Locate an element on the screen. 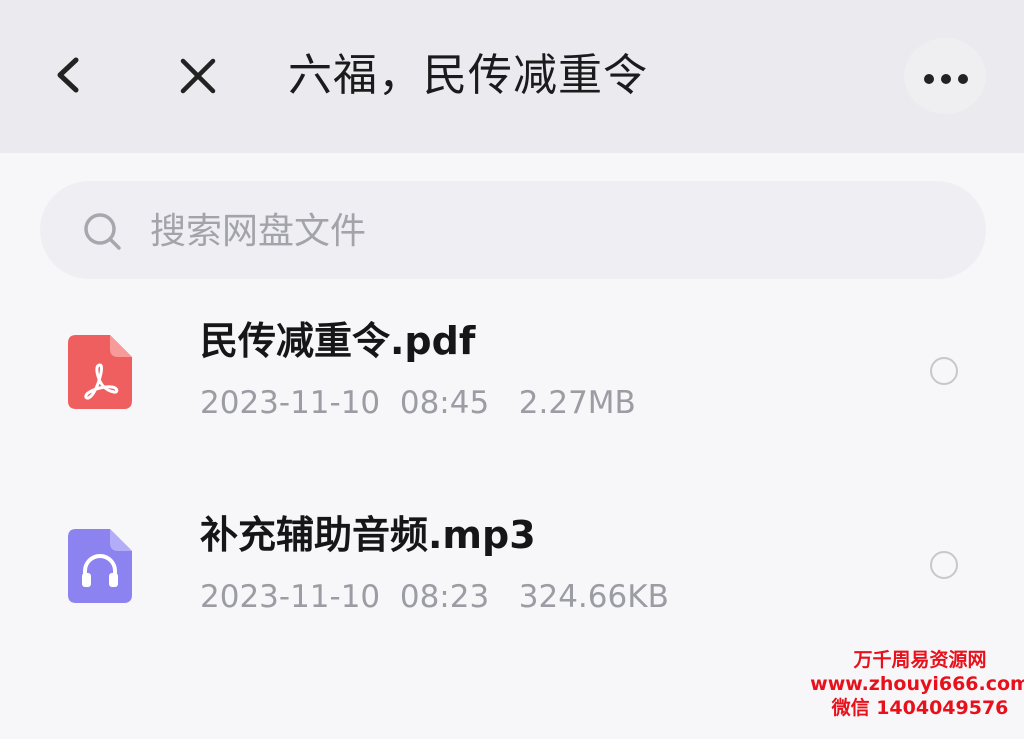 The image size is (1024, 739). watermark-line: 微信 1404049576 is located at coordinates (920, 708).